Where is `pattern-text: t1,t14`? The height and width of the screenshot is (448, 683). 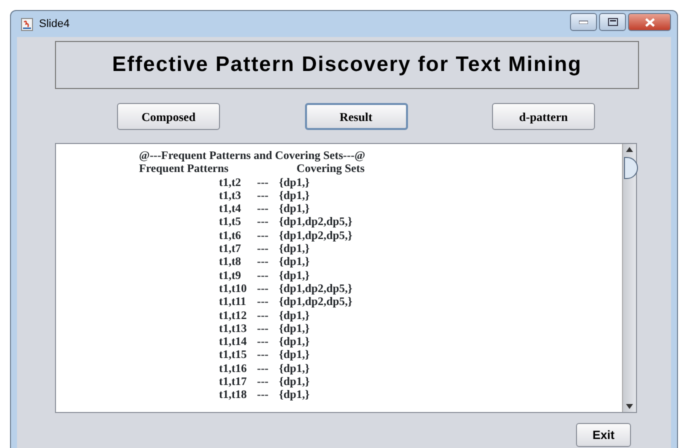
pattern-text: t1,t14 is located at coordinates (233, 343).